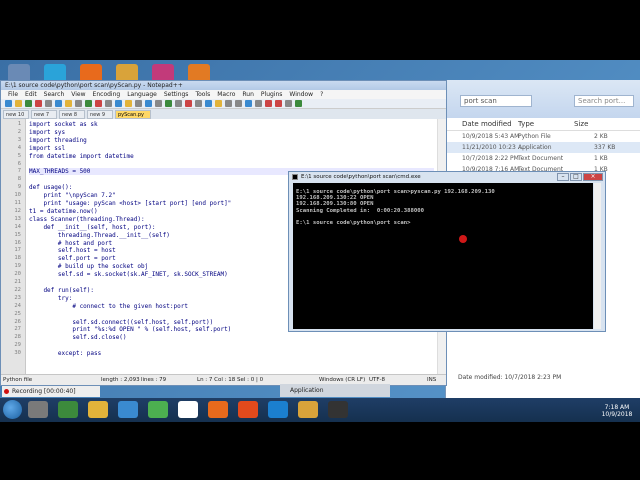  I want to click on column-type: Type, so click(526, 124).